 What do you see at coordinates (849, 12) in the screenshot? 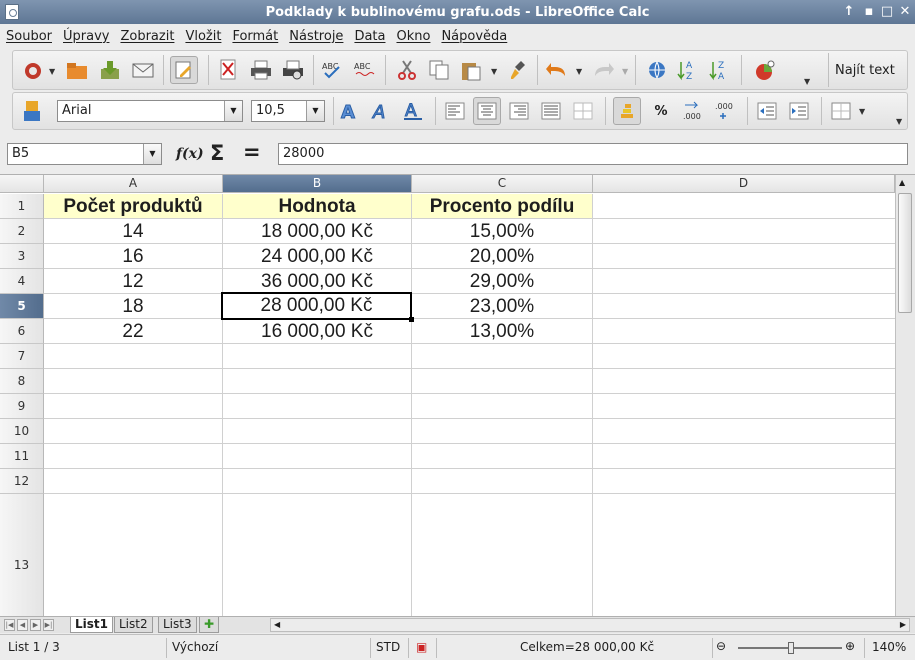
I see `shade-icon: ↑` at bounding box center [849, 12].